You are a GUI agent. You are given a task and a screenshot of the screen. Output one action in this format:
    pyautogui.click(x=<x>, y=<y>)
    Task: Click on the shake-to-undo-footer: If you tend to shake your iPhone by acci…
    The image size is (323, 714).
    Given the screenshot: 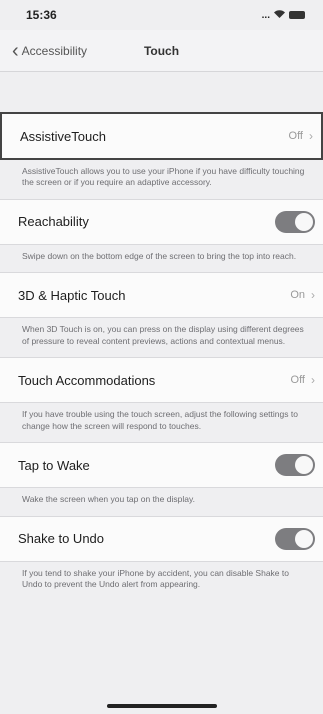 What is the action you would take?
    pyautogui.click(x=155, y=578)
    